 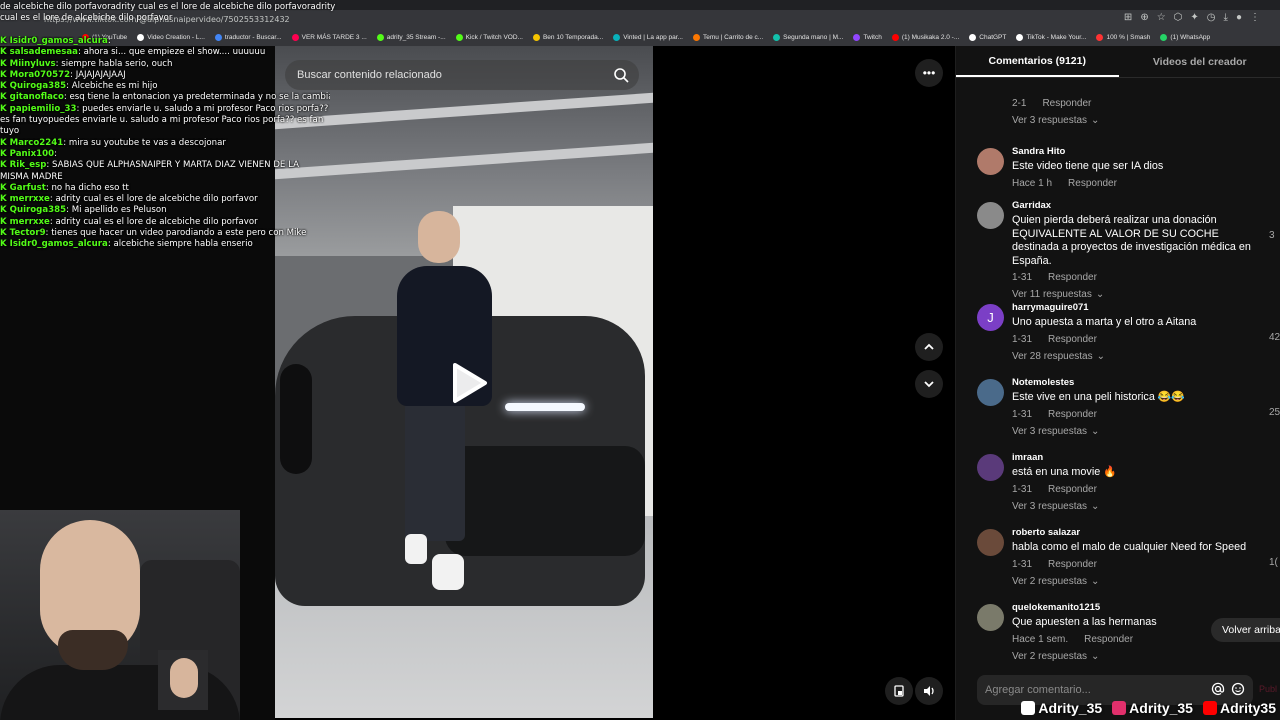 What do you see at coordinates (296, 419) in the screenshot?
I see `video-wheel` at bounding box center [296, 419].